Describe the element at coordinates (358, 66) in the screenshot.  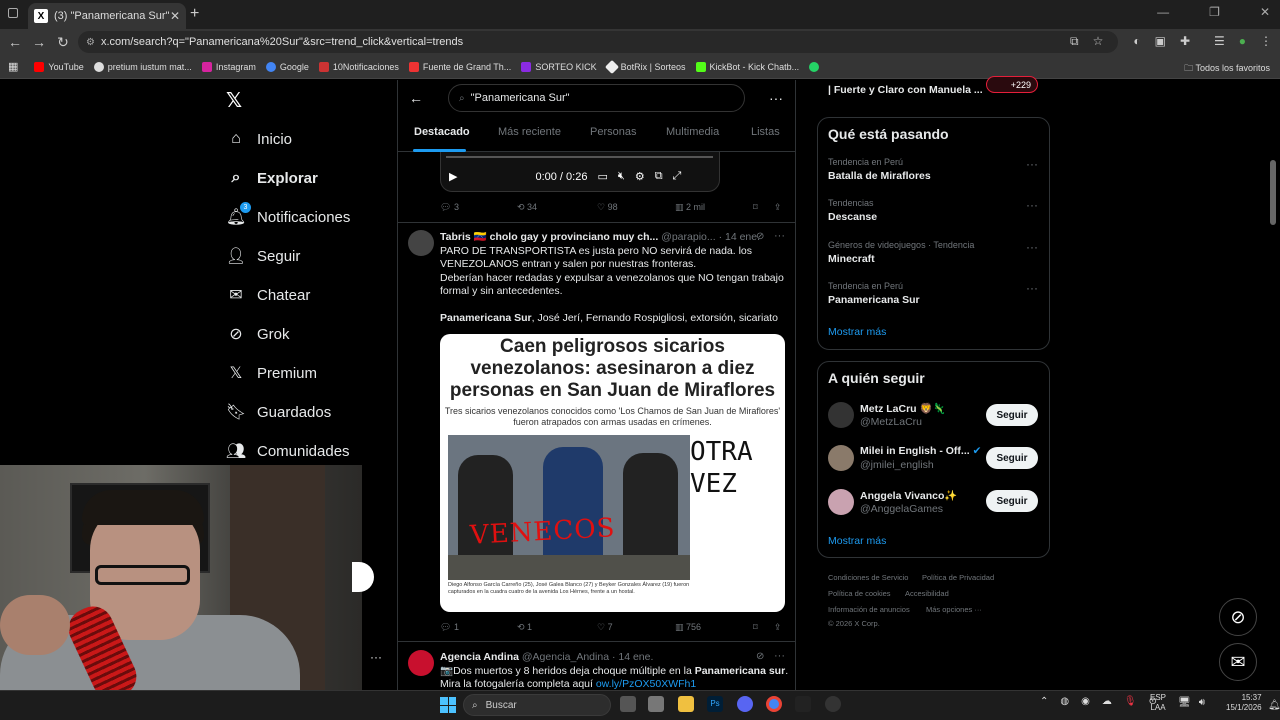
I see `bookmark-notif: 10Notificaciones` at that location.